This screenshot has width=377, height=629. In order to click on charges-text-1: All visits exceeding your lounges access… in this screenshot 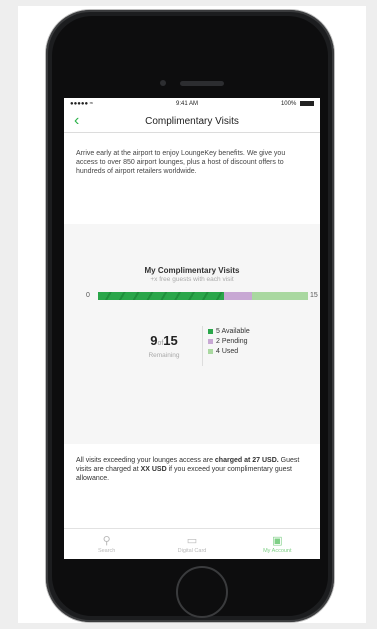, I will do `click(145, 460)`.